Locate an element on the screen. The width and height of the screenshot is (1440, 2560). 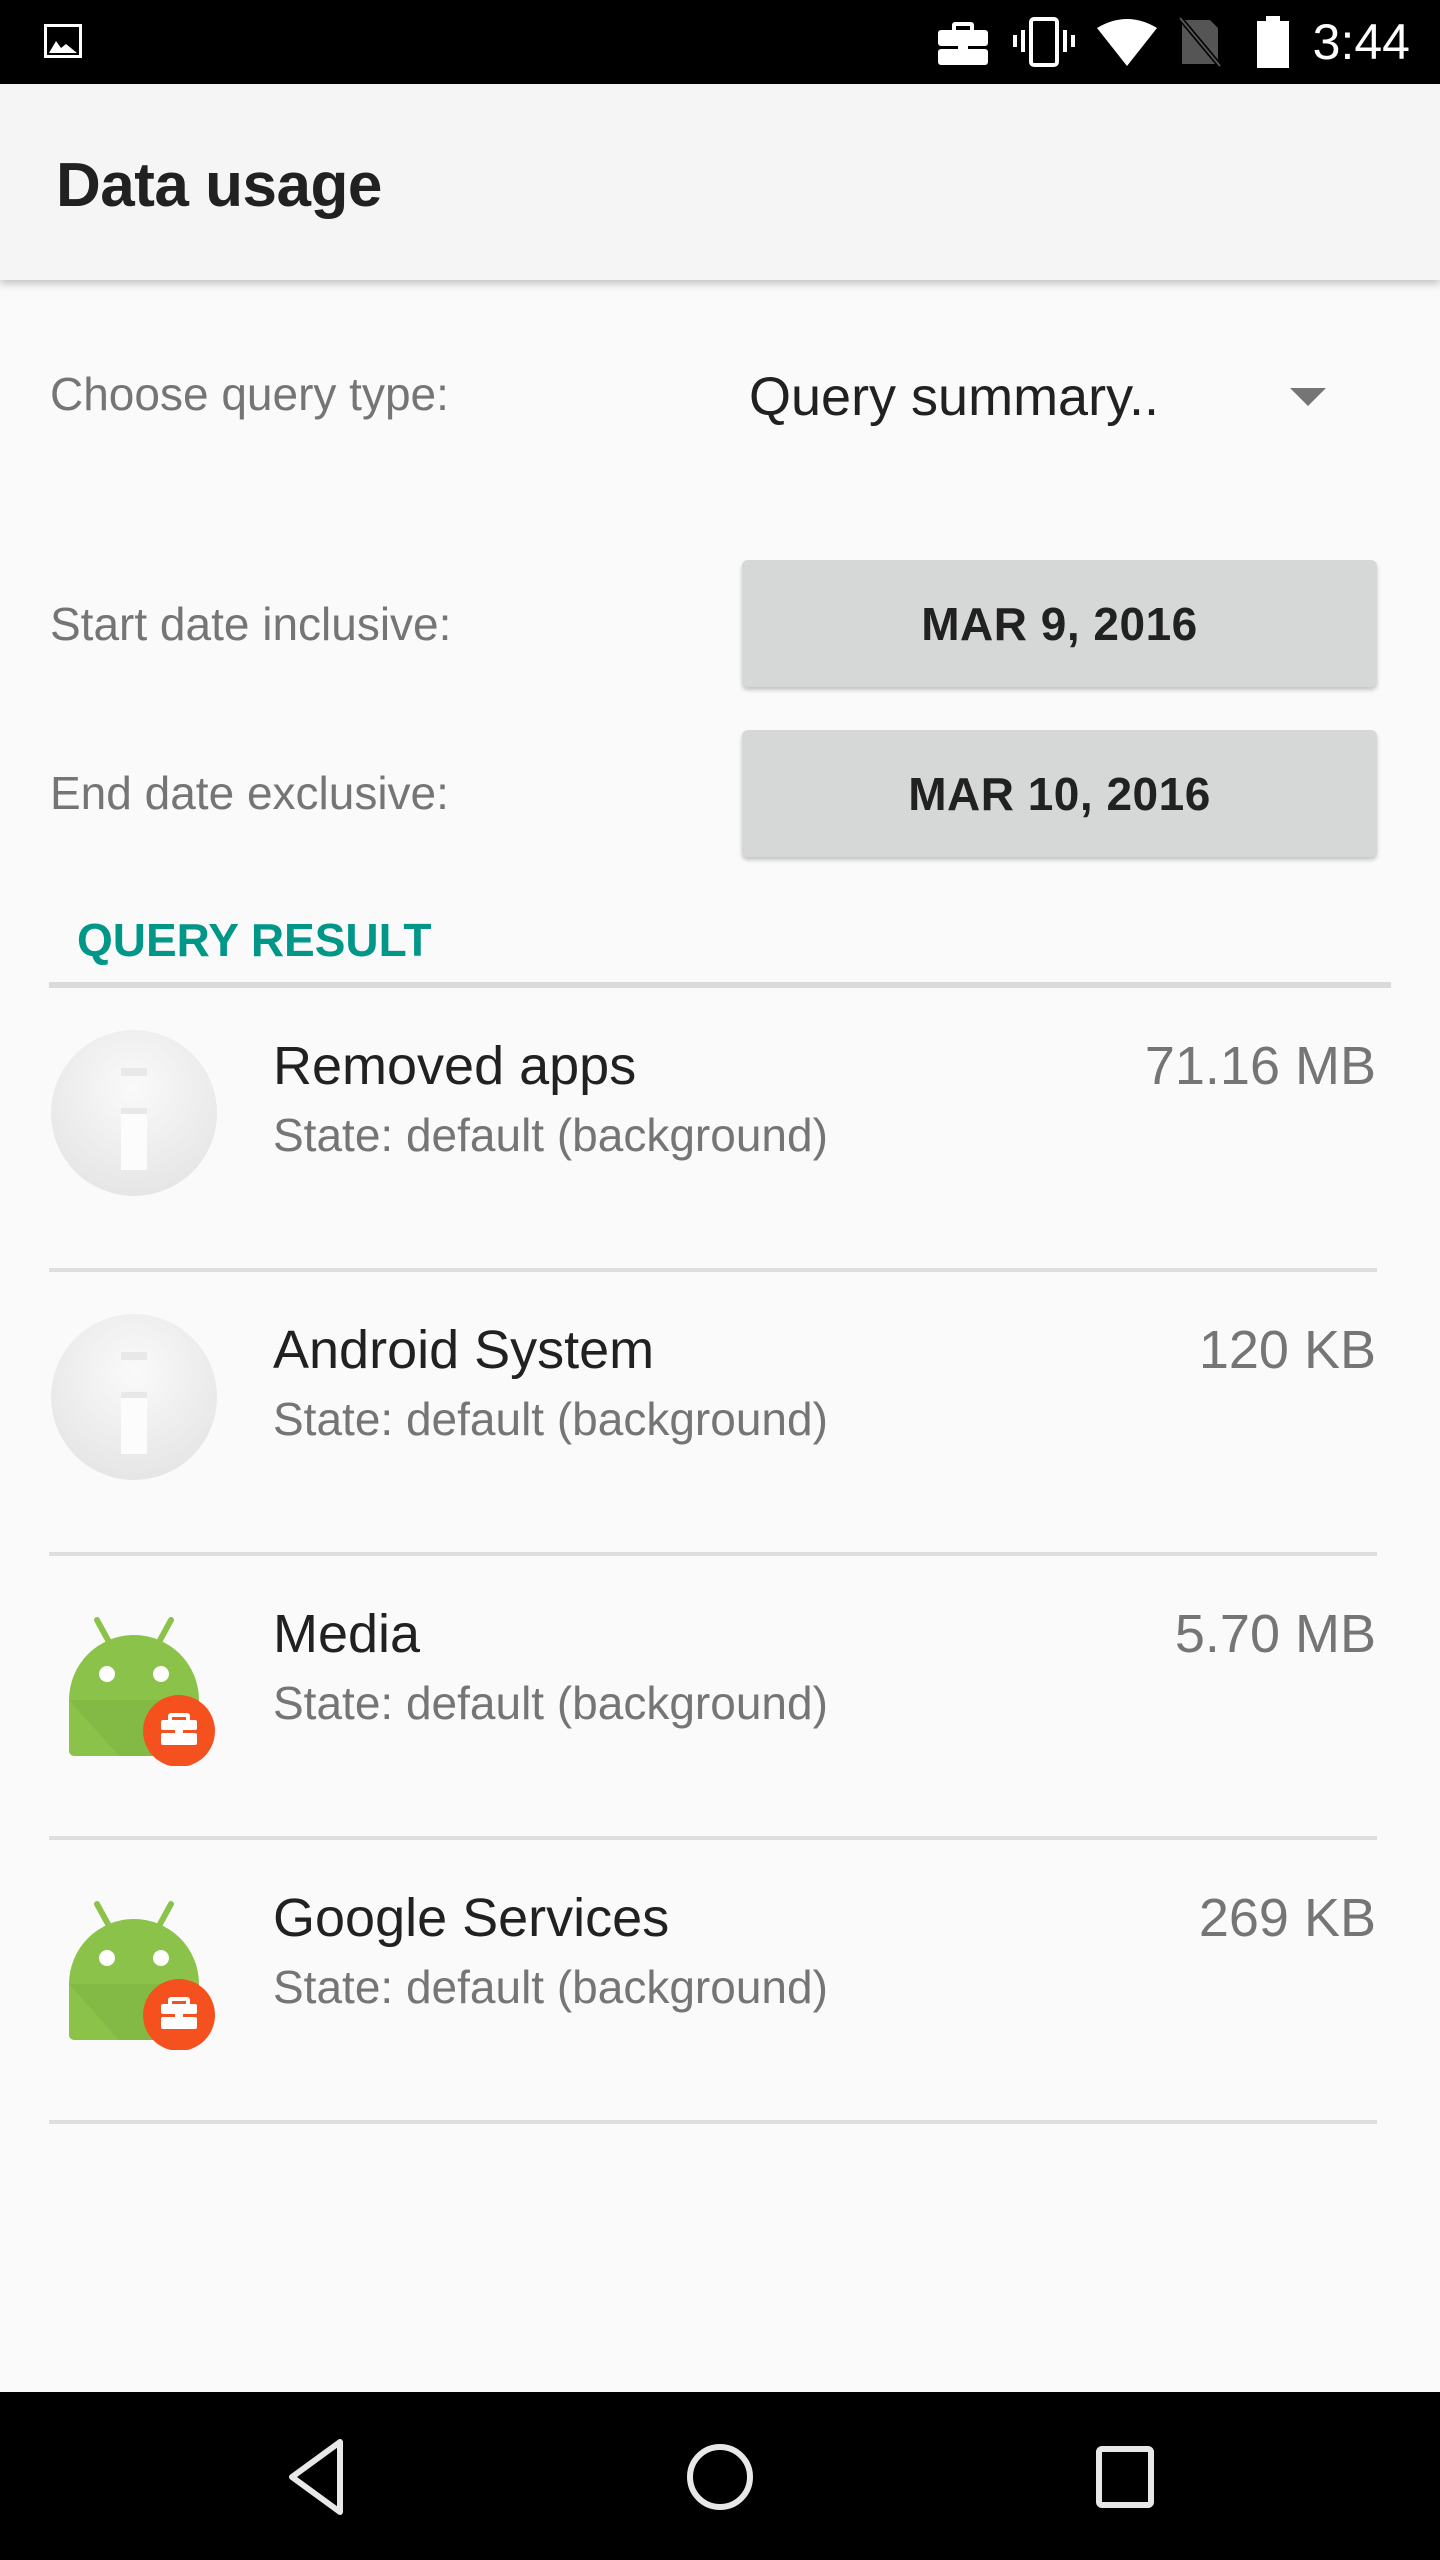
end-date-label: End date exclusive: is located at coordinates (249, 793).